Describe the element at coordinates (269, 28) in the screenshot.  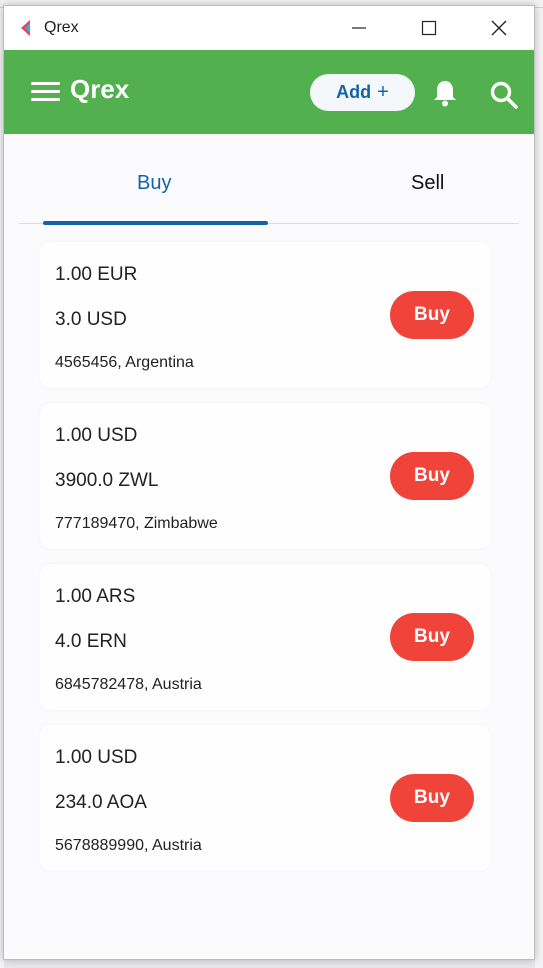
I see `title-bar: Qrex` at that location.